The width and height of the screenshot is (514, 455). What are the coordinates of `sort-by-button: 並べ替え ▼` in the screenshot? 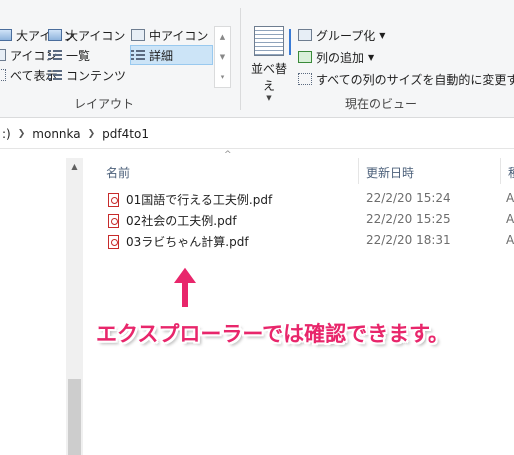 It's located at (269, 64).